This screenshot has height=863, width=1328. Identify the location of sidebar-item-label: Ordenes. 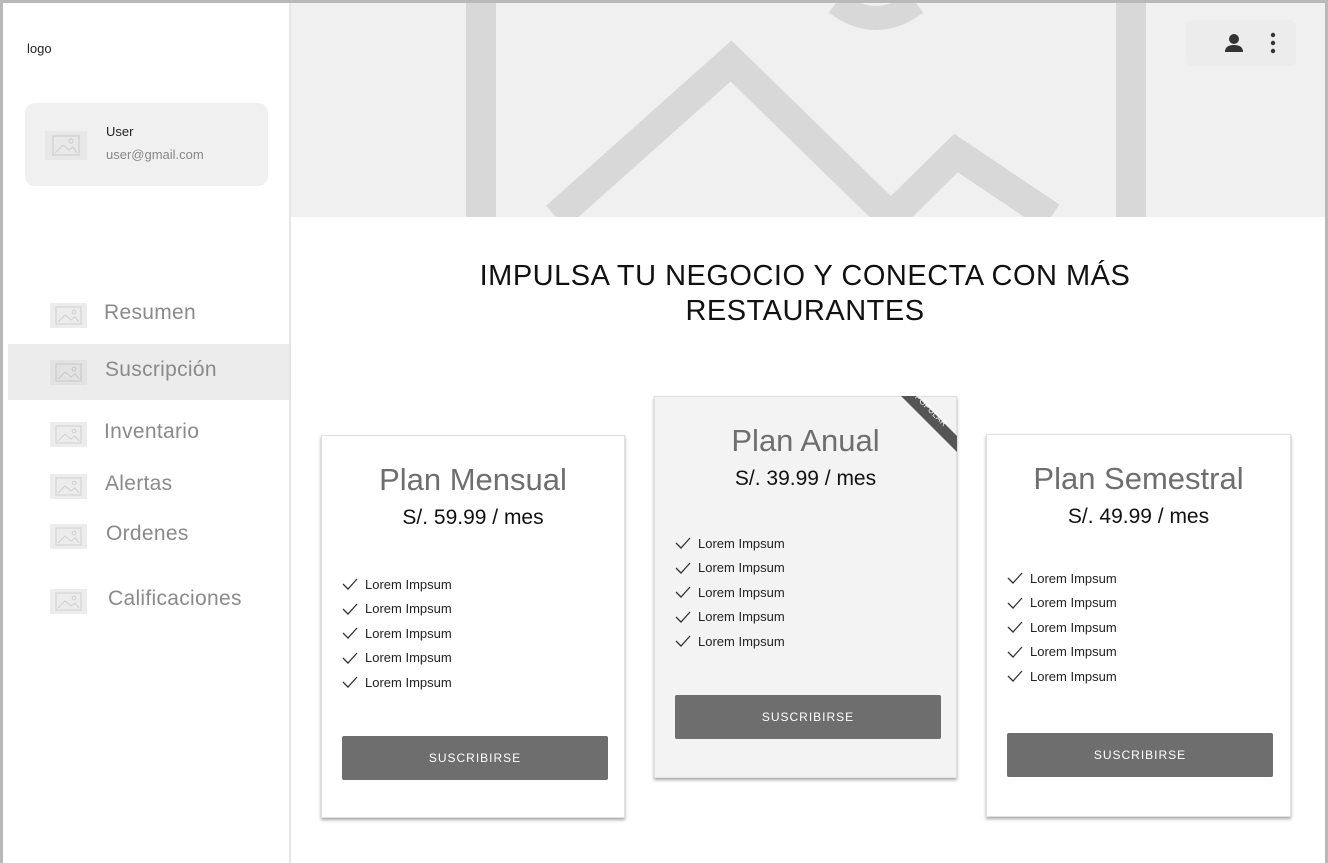
(147, 533).